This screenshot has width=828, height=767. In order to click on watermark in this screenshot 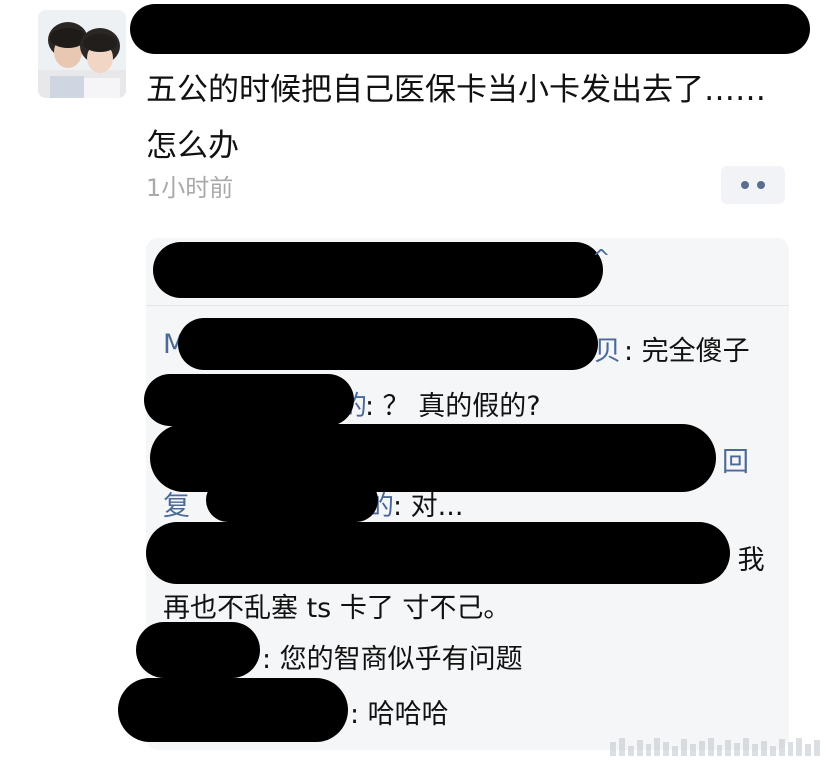, I will do `click(715, 744)`.